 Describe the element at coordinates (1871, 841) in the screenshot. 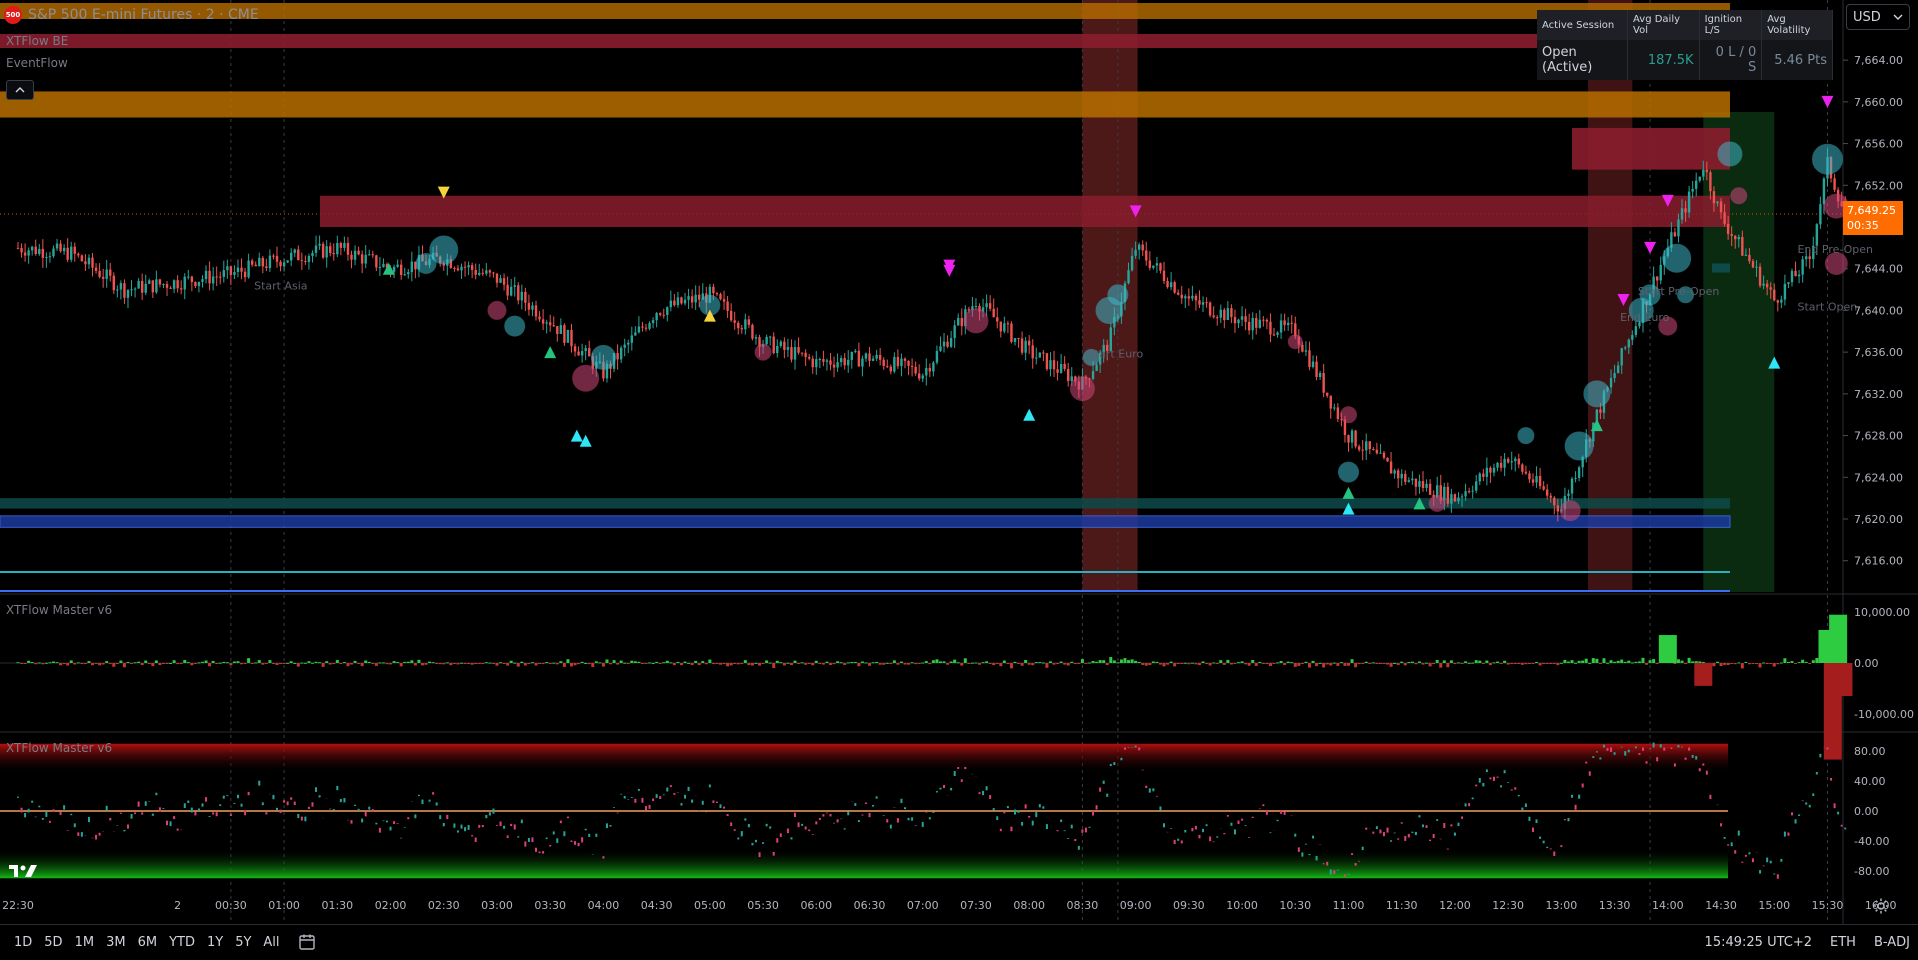

I see `oscillator-tick-label: -40.00` at that location.